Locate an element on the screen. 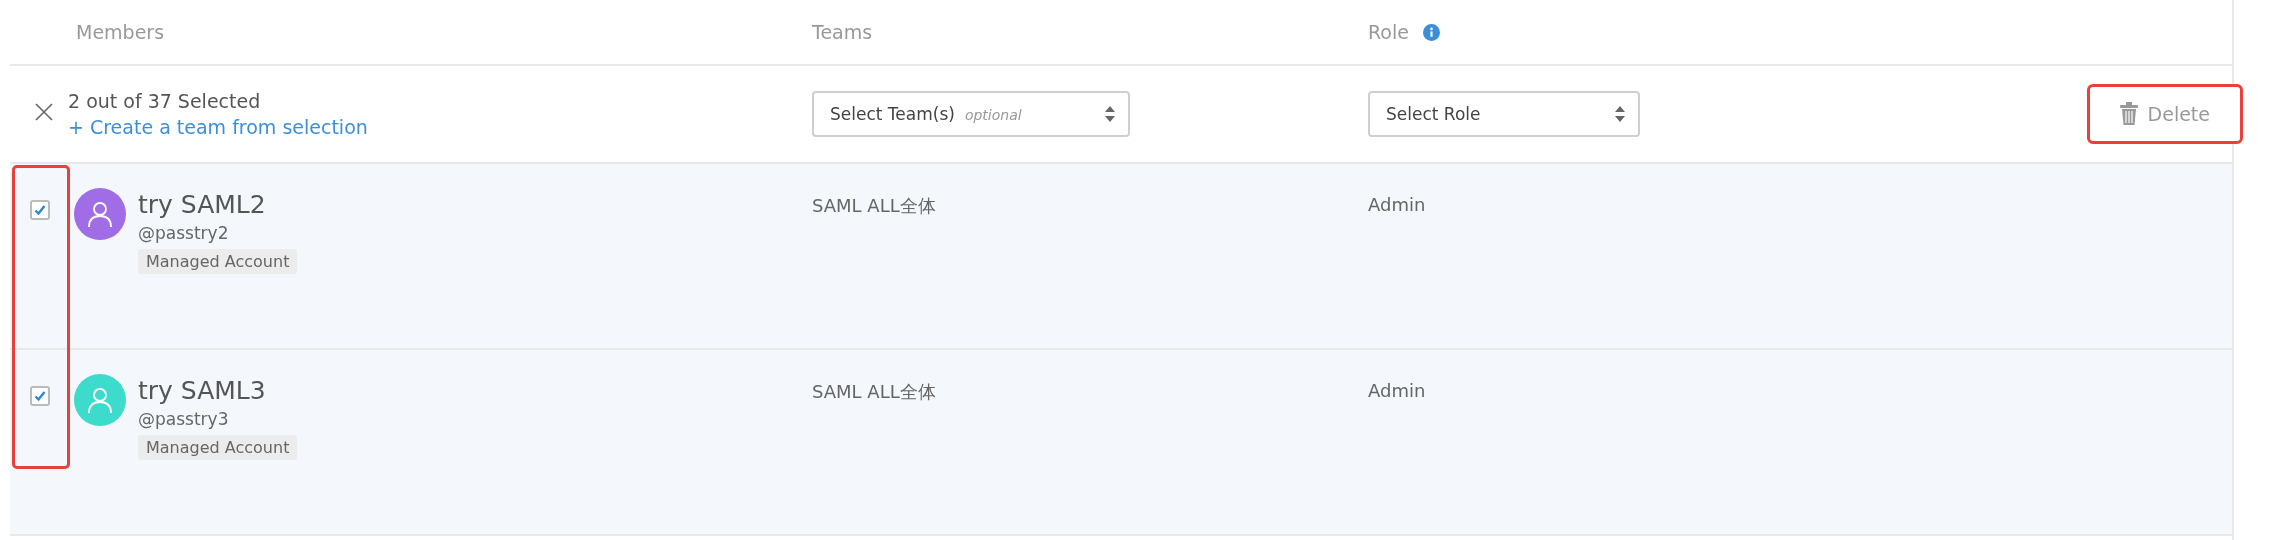 The height and width of the screenshot is (540, 2270). selection-count: 2 out of 37 Selected is located at coordinates (165, 101).